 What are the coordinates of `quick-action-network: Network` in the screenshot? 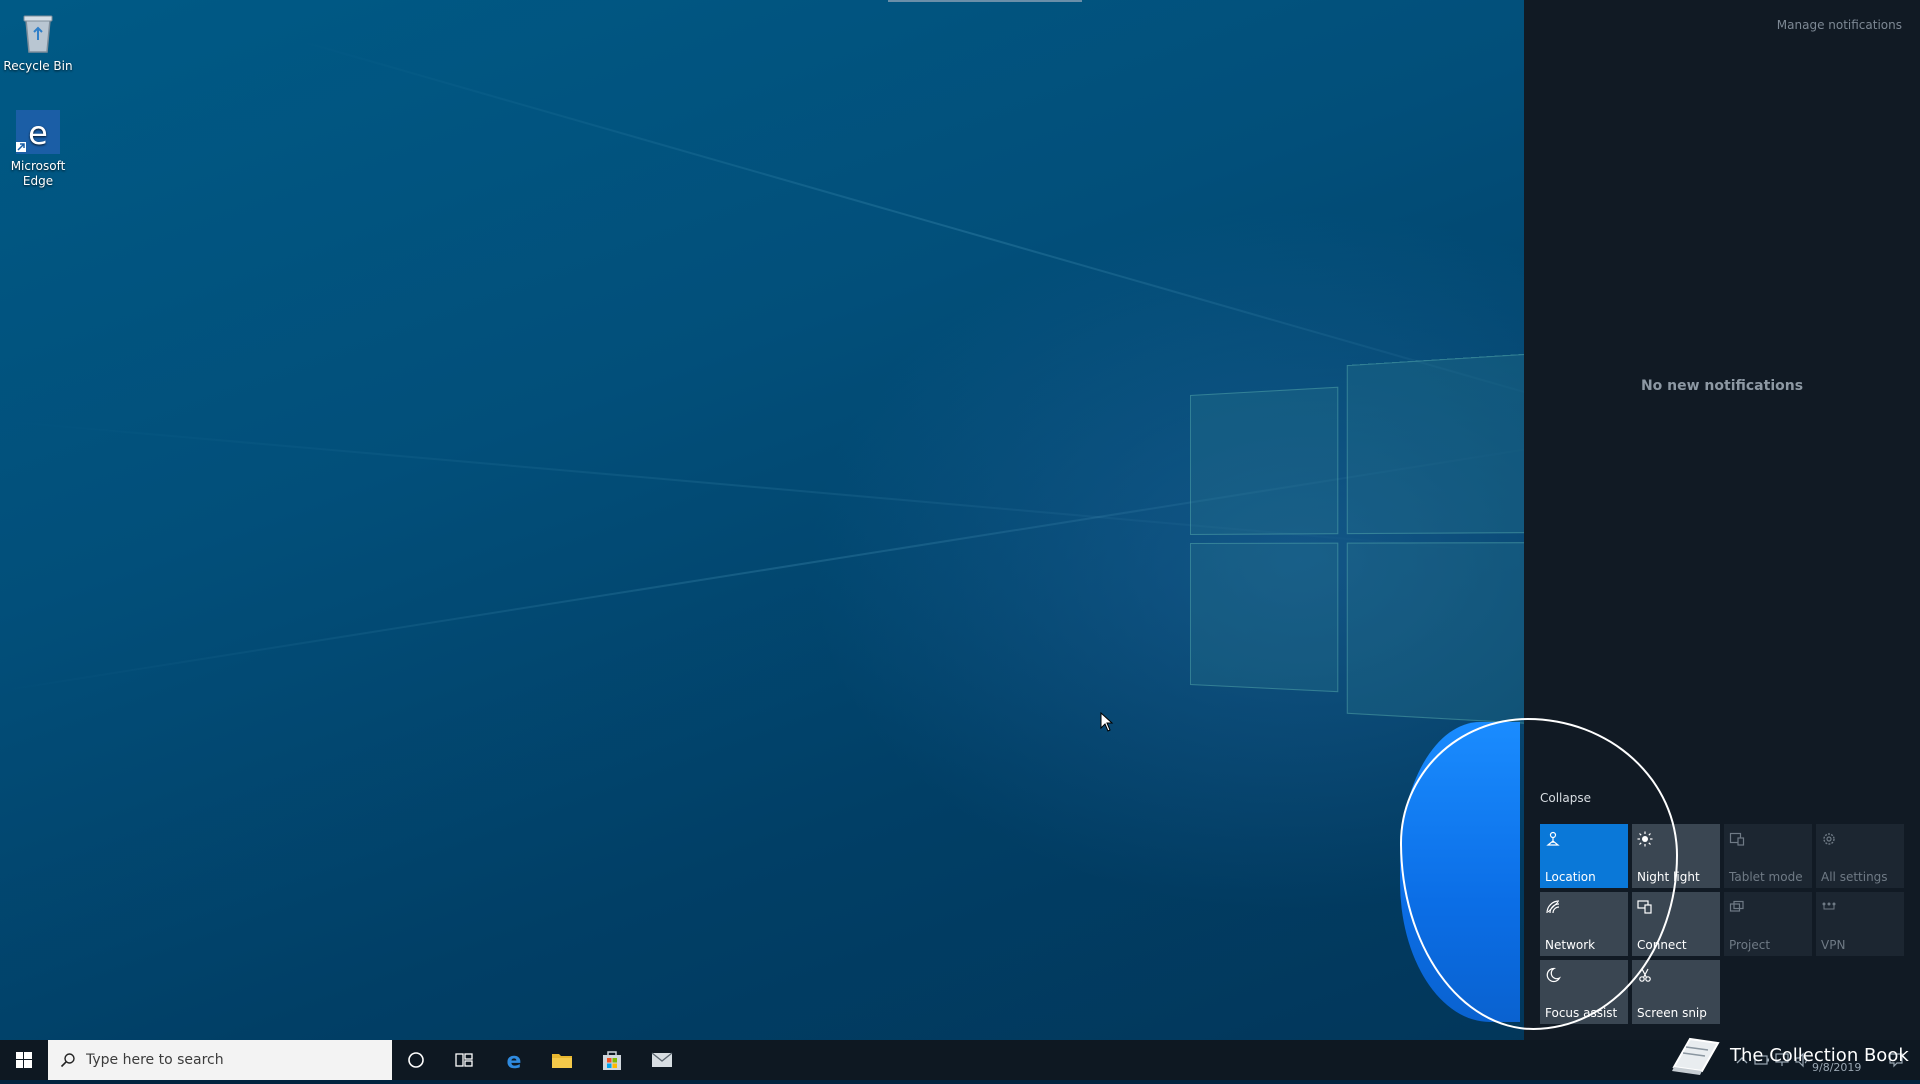 It's located at (1584, 924).